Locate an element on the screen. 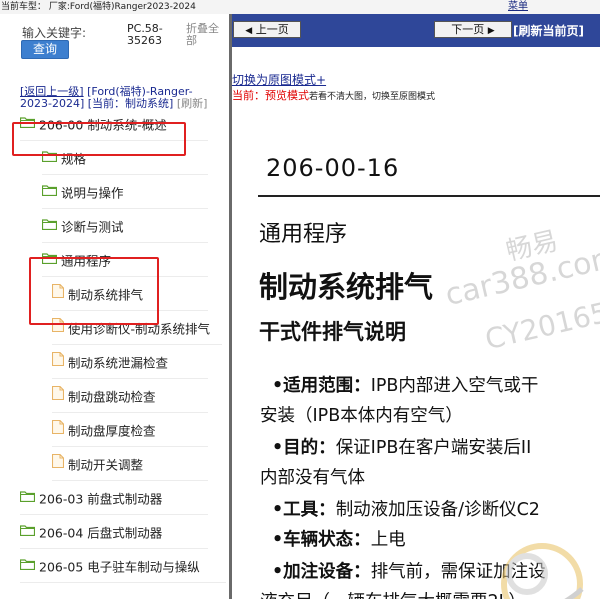 This screenshot has width=600, height=599. tree-item-11: 206-03 前盘式制动器 is located at coordinates (113, 499).